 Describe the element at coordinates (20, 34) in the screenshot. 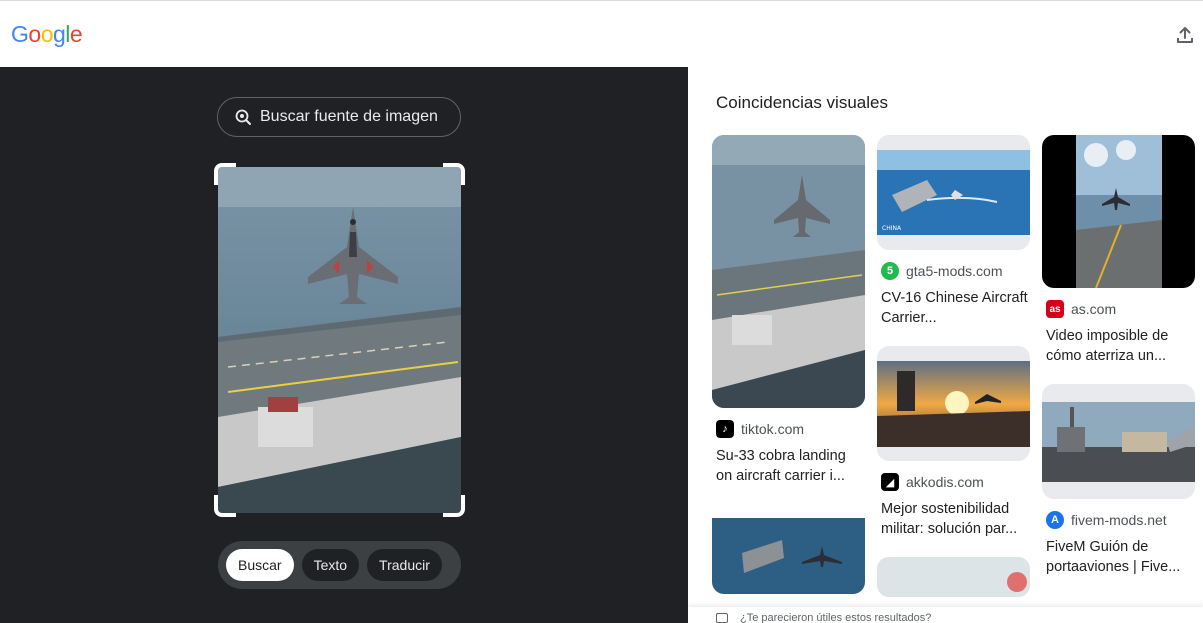

I see `logo-letter: G` at that location.